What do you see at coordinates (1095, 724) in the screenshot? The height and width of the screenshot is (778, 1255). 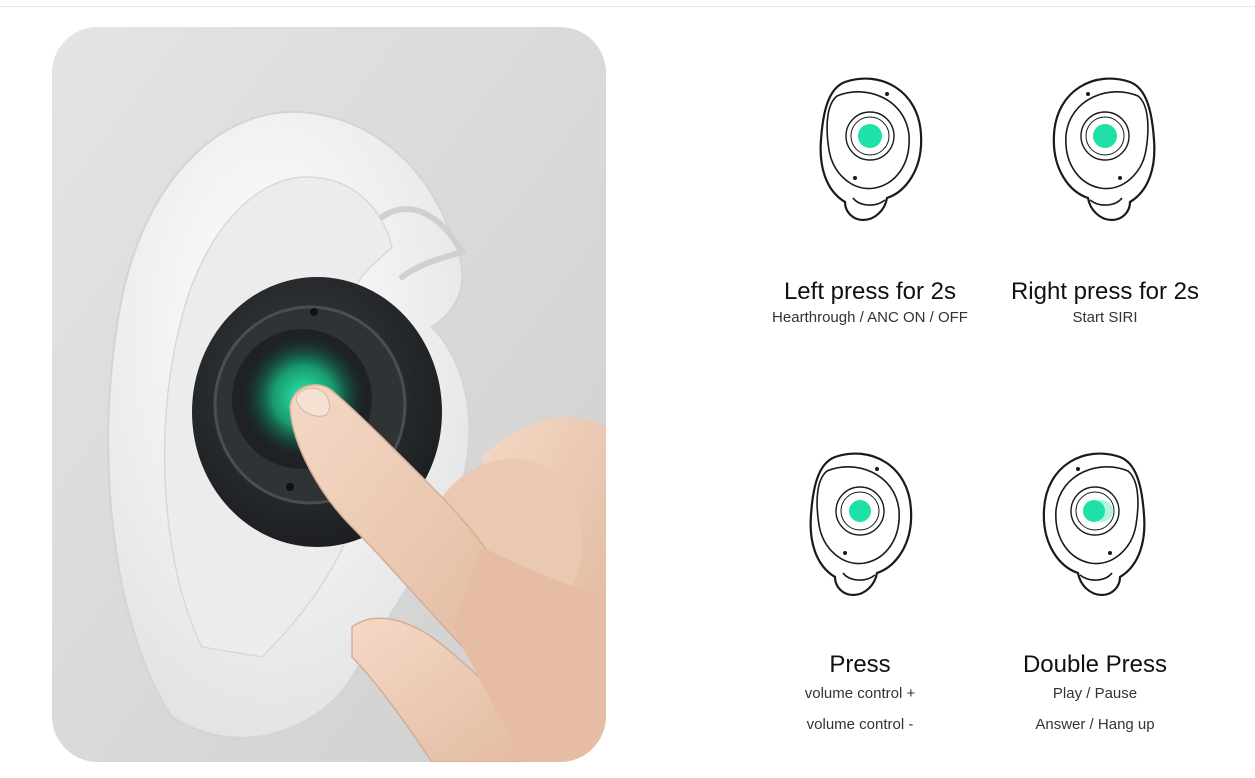 I see `gesture-description-line-2: Answer / Hang up` at bounding box center [1095, 724].